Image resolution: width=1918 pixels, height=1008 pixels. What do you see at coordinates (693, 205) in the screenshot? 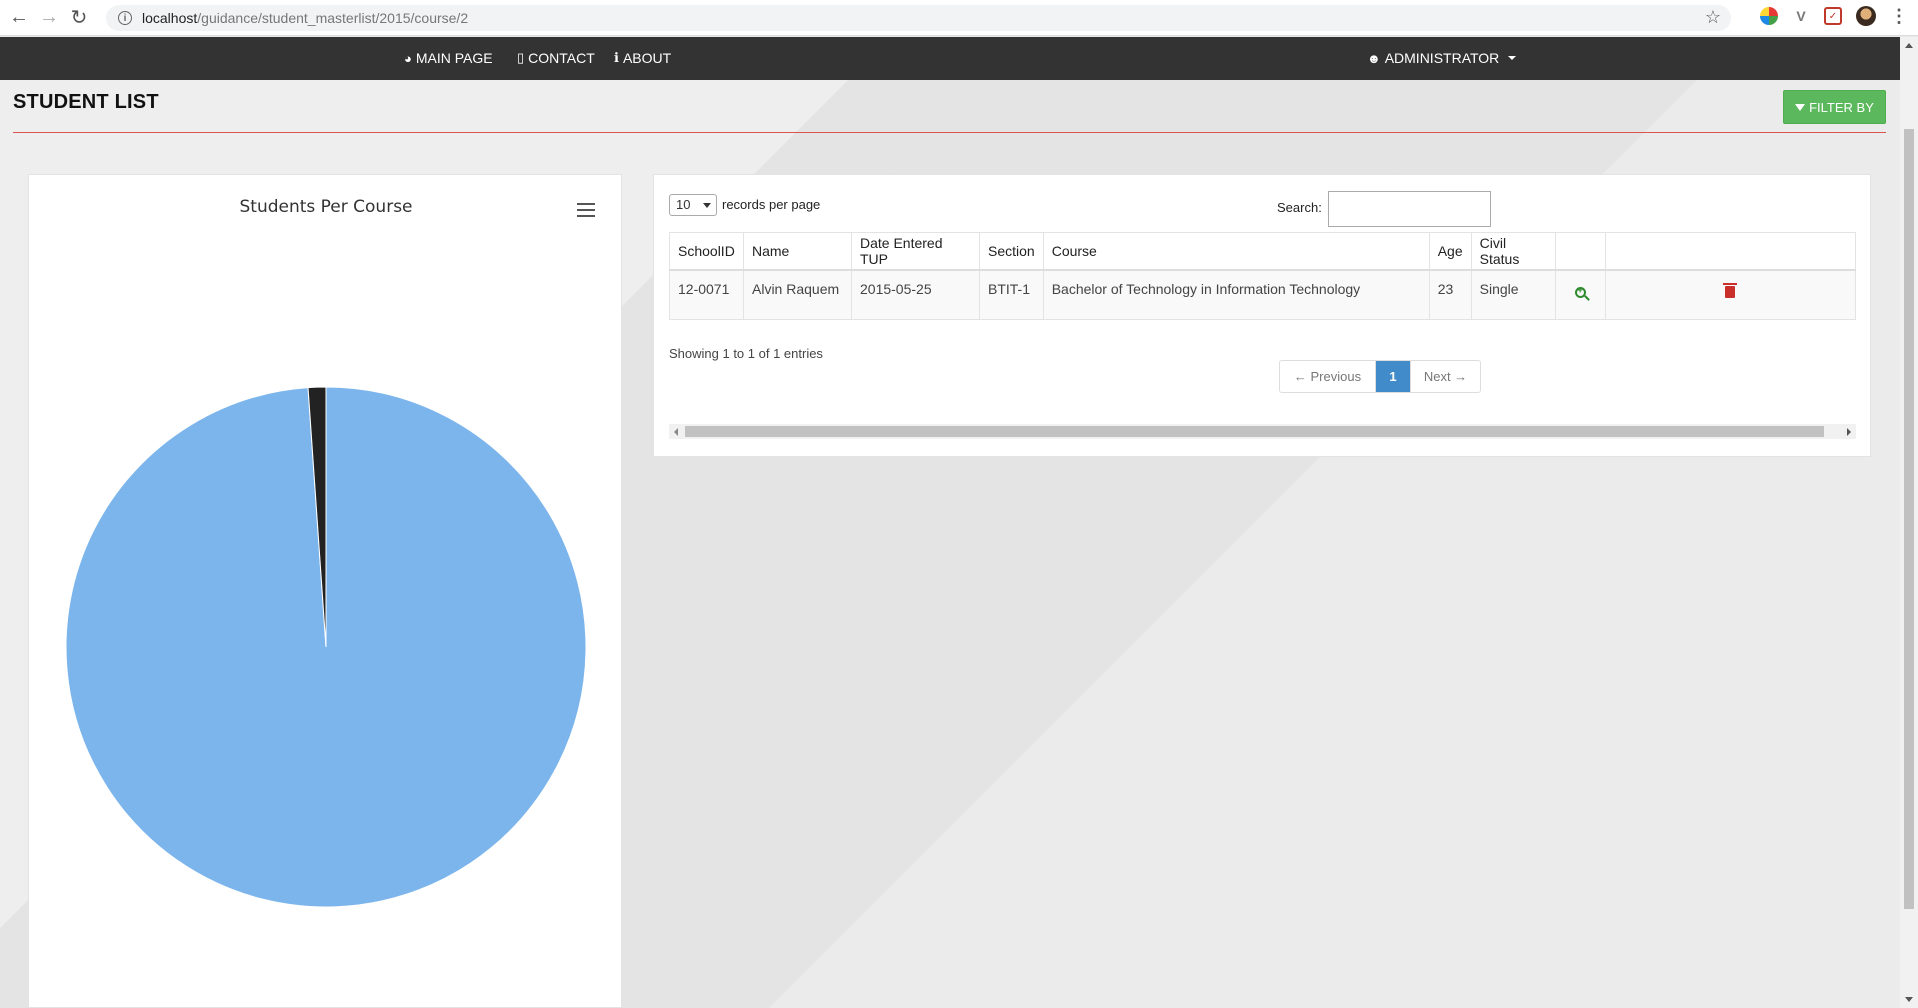
I see `records-per-page-select: 10` at bounding box center [693, 205].